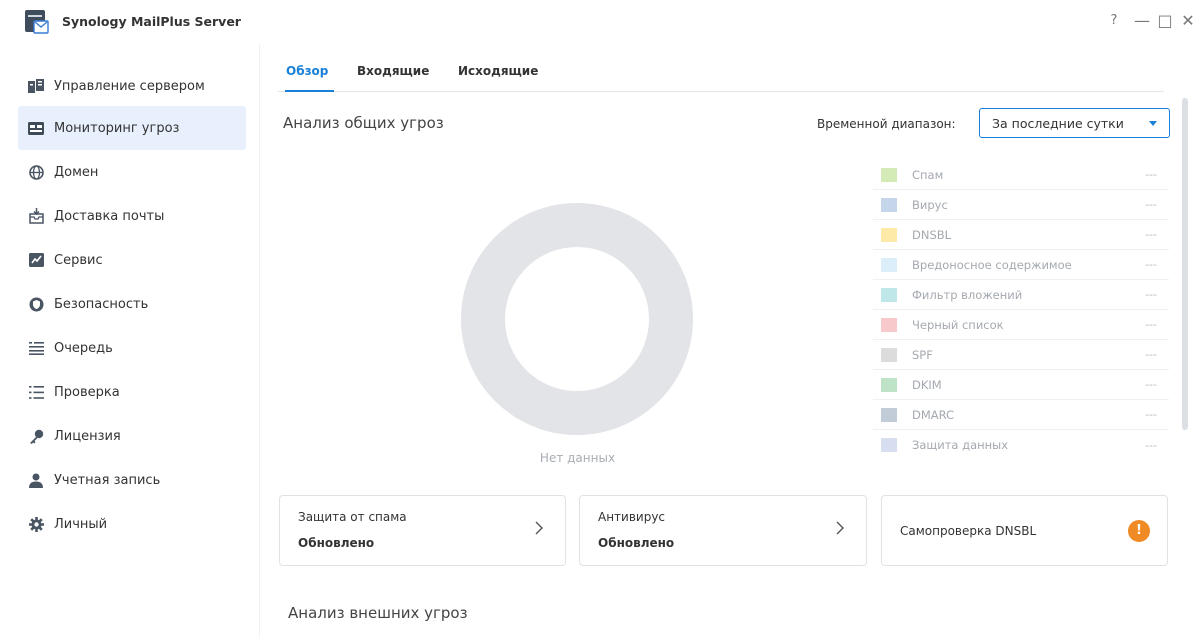  What do you see at coordinates (632, 517) in the screenshot?
I see `card-title: Антивирус` at bounding box center [632, 517].